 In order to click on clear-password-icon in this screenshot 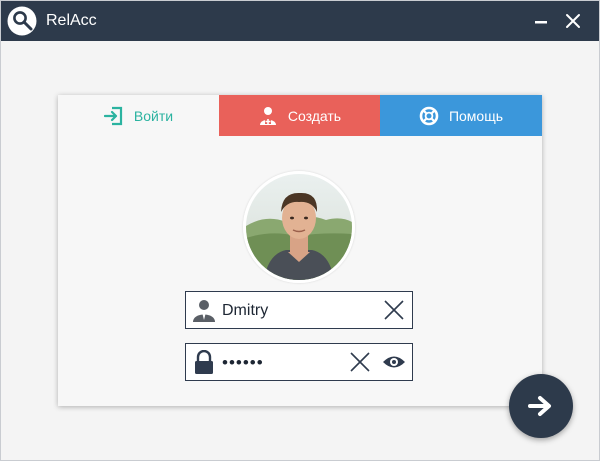, I will do `click(360, 362)`.